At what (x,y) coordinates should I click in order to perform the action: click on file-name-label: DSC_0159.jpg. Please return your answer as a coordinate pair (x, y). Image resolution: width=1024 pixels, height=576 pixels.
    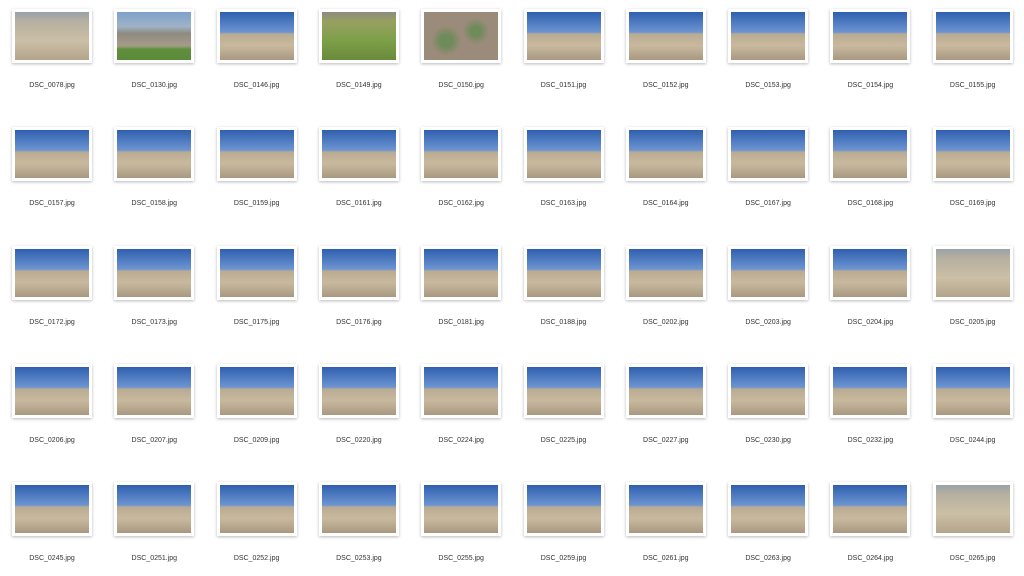
    Looking at the image, I should click on (257, 203).